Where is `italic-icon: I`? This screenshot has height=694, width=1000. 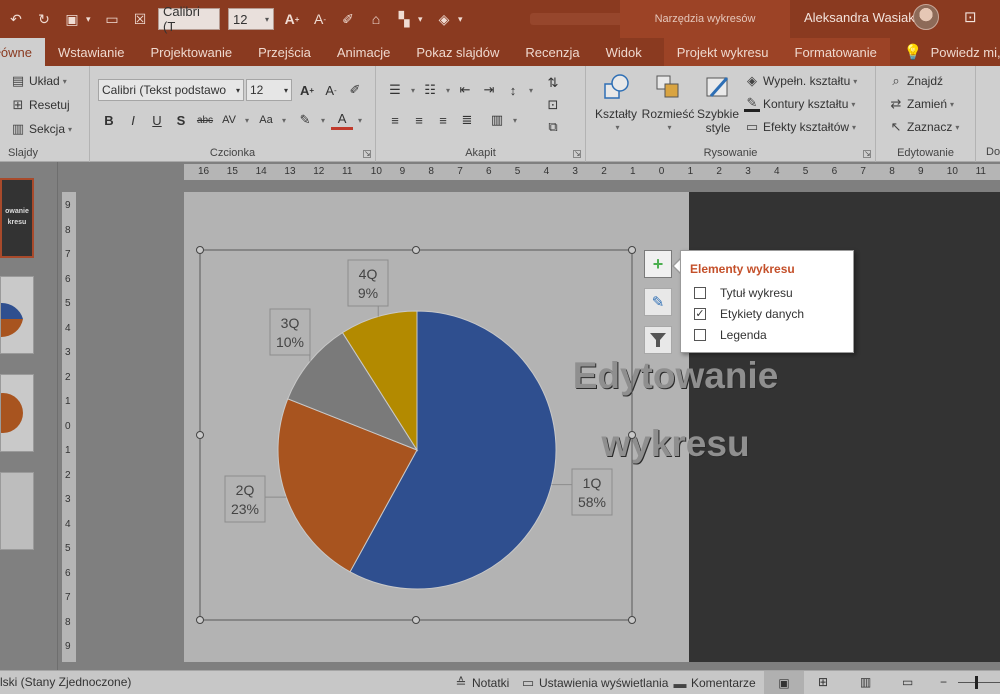 italic-icon: I is located at coordinates (133, 120).